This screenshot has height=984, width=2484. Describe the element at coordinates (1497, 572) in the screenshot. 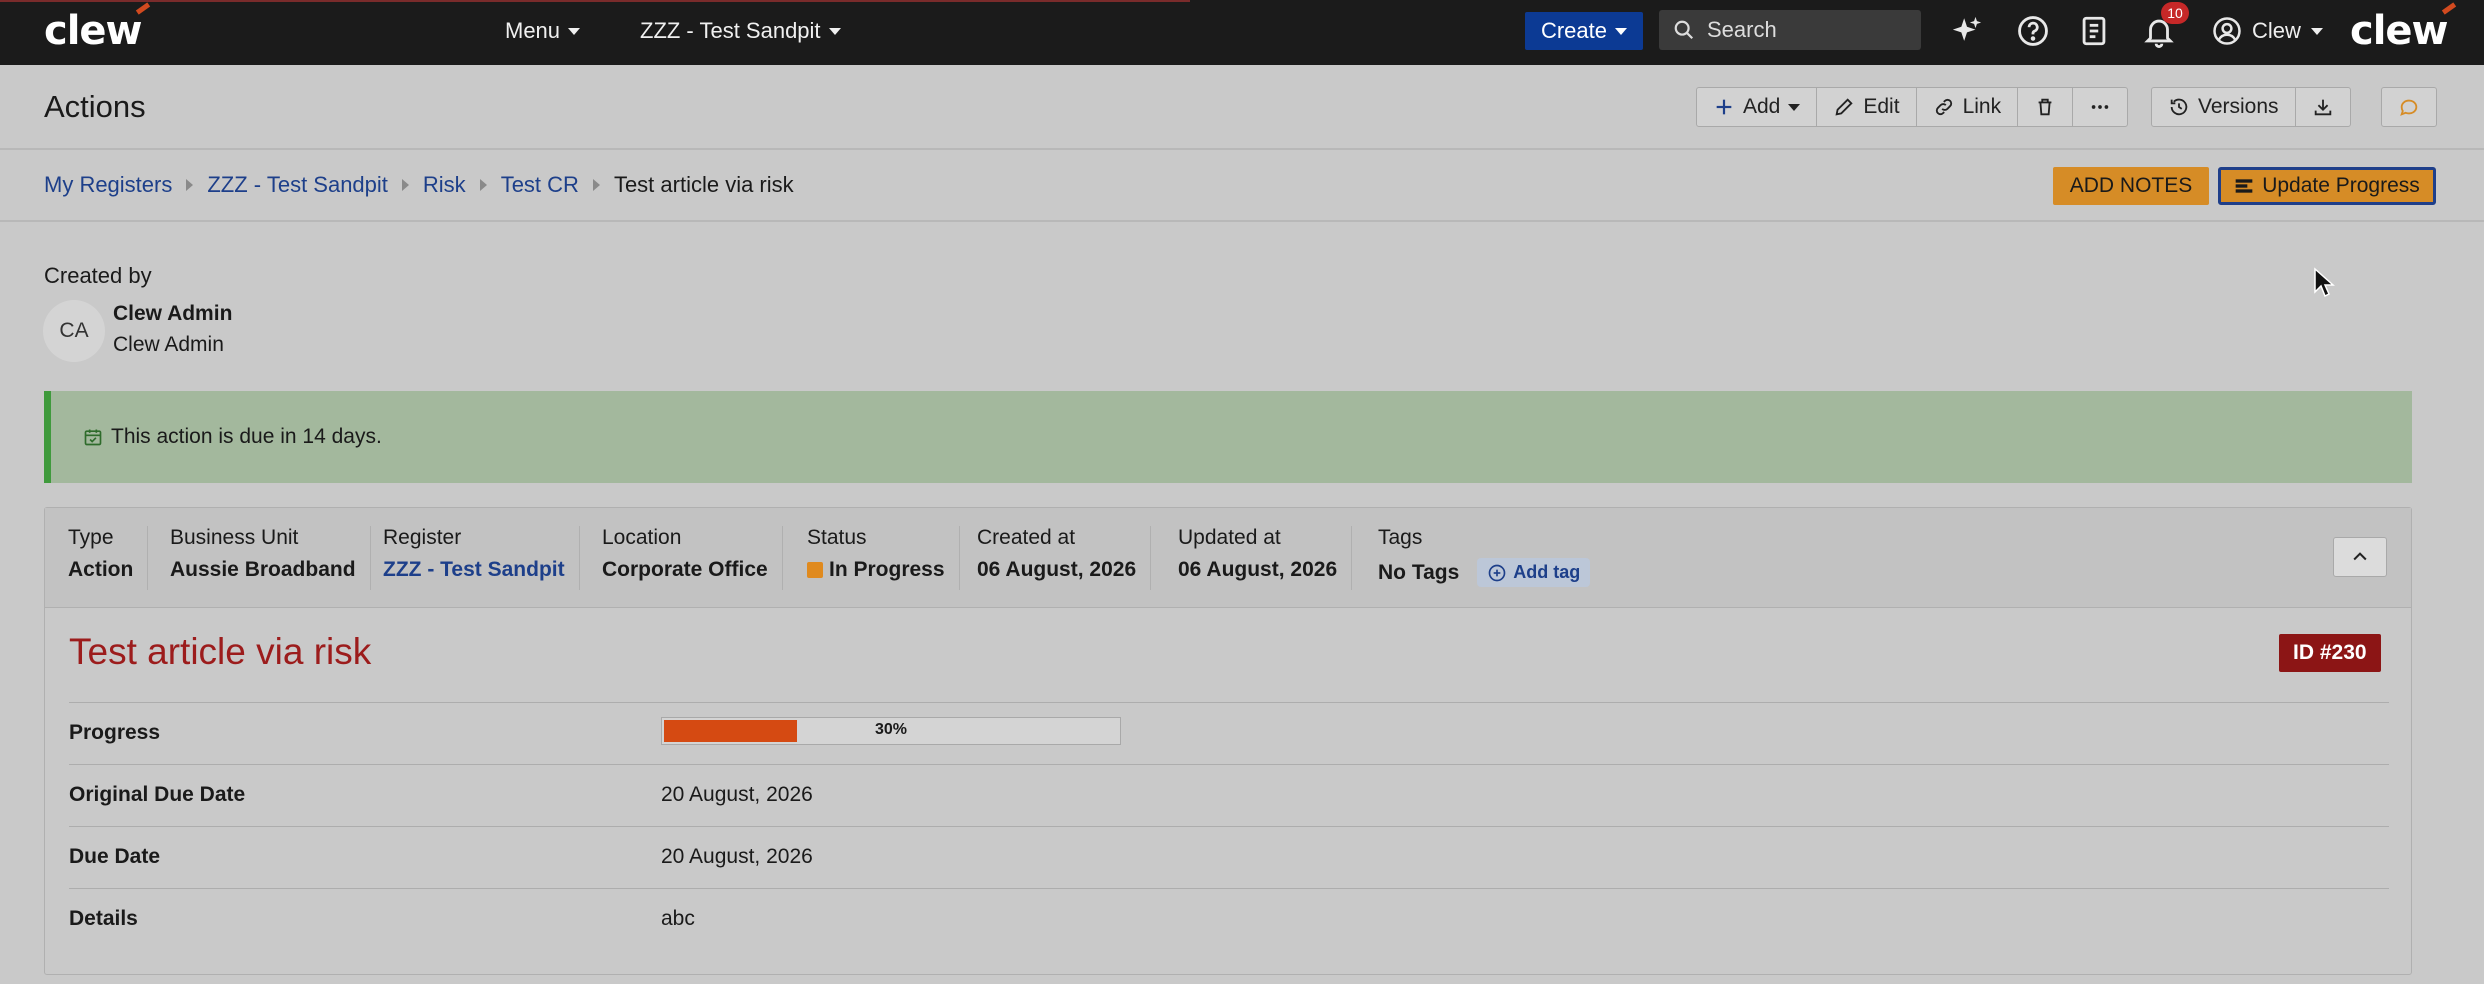

I see `plus-circle-icon` at that location.